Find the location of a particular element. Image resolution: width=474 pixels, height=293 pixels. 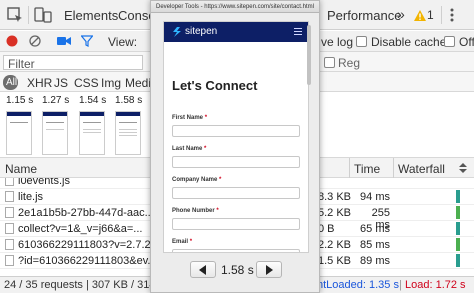

filter-input: Filter is located at coordinates (21, 64).